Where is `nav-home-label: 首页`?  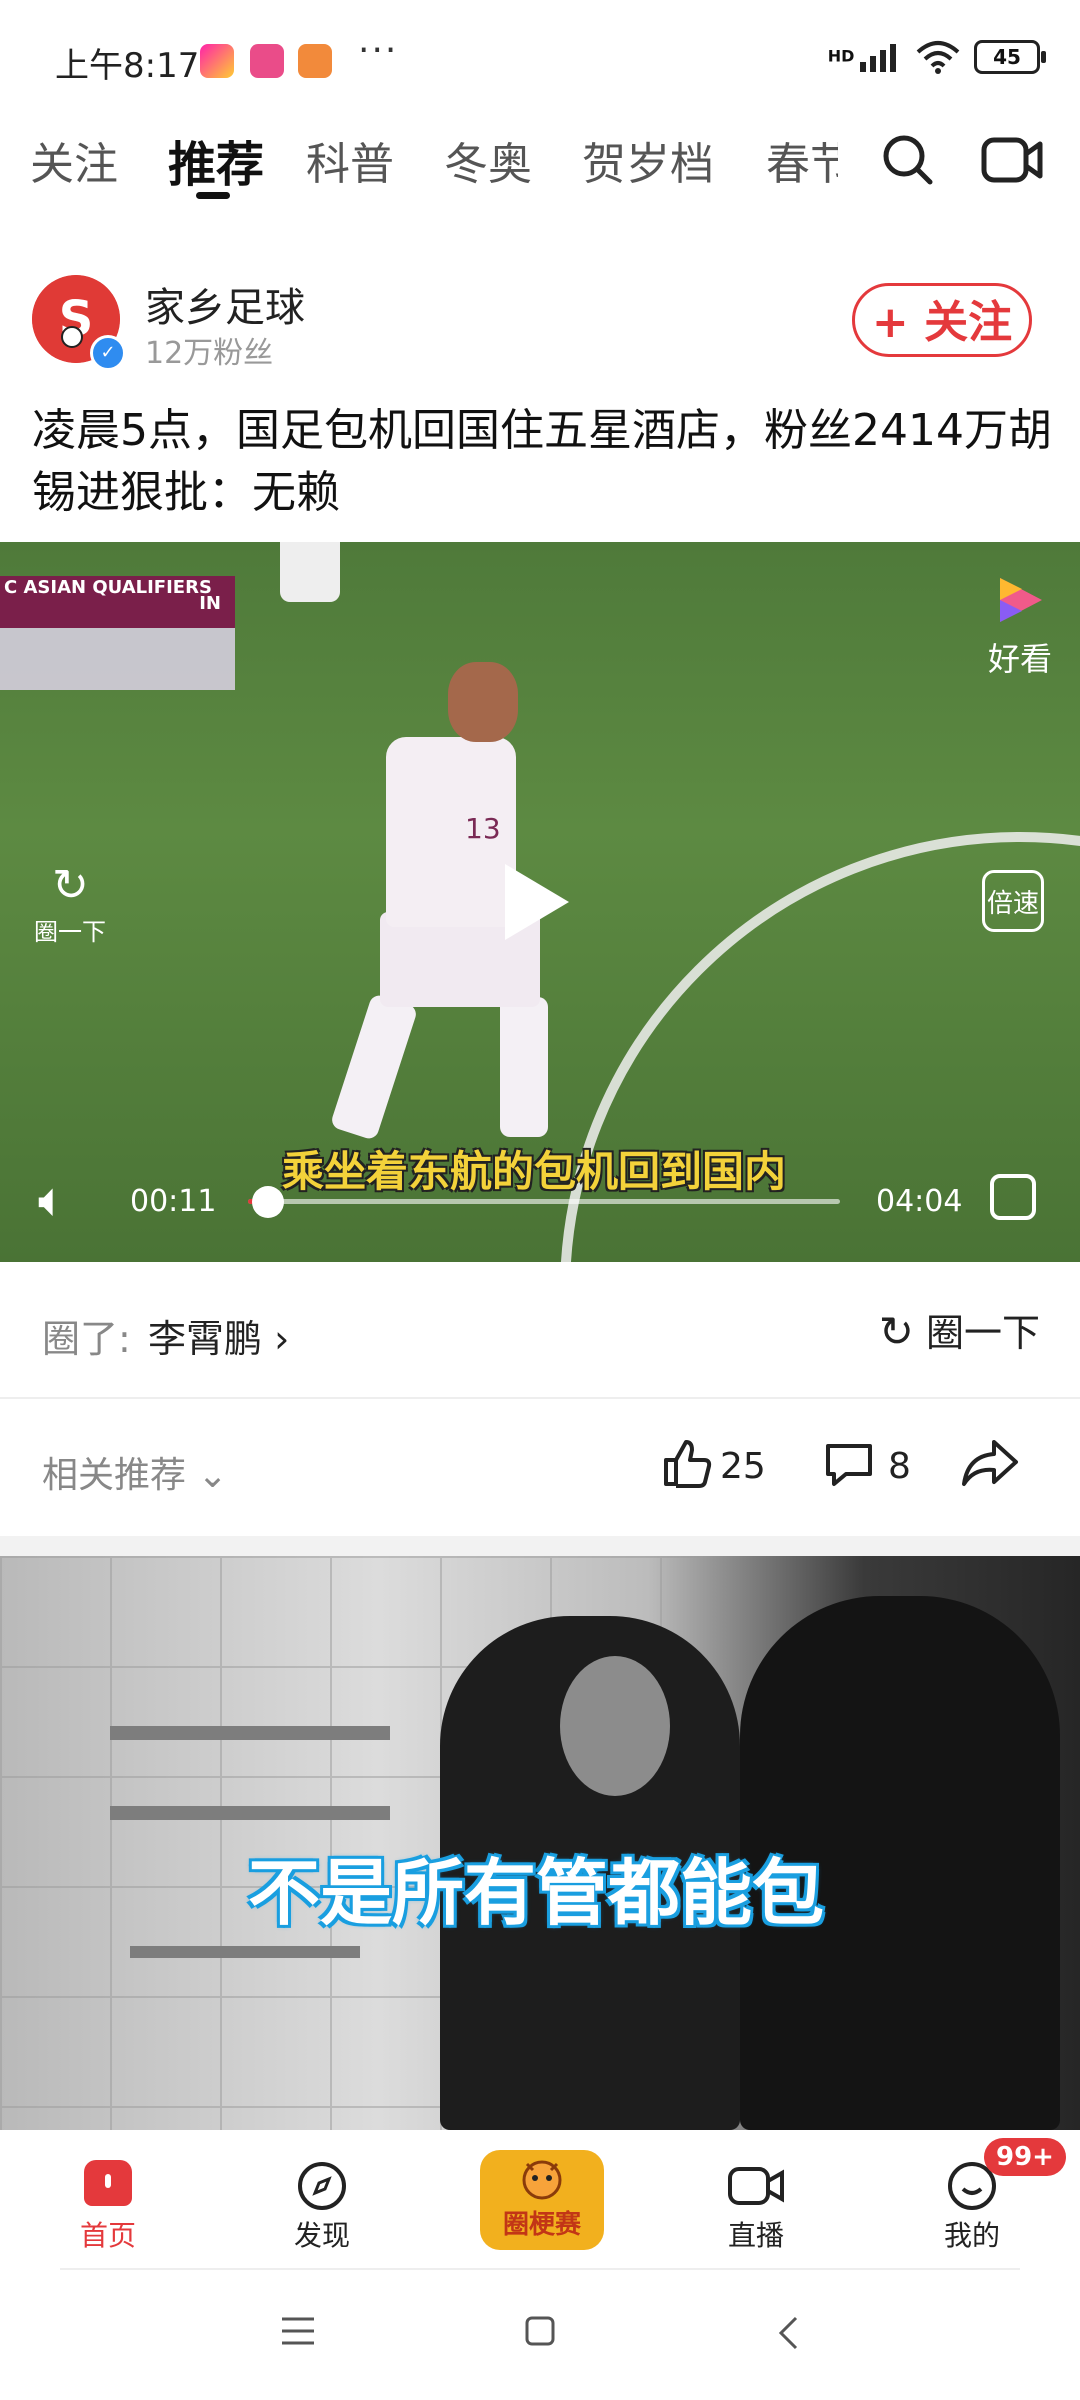
nav-home-label: 首页 is located at coordinates (107, 2235).